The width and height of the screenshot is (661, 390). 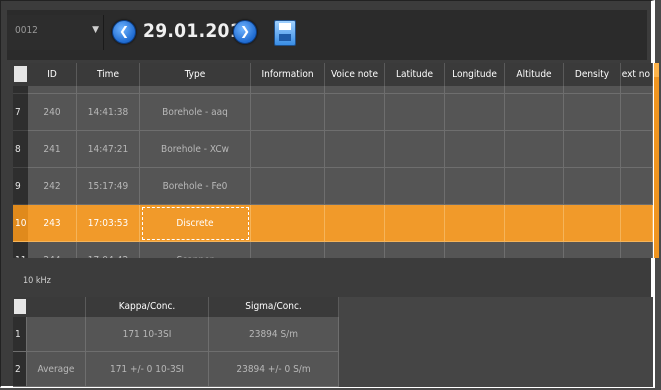 I want to click on cell-time: 17:03:53, so click(x=108, y=223).